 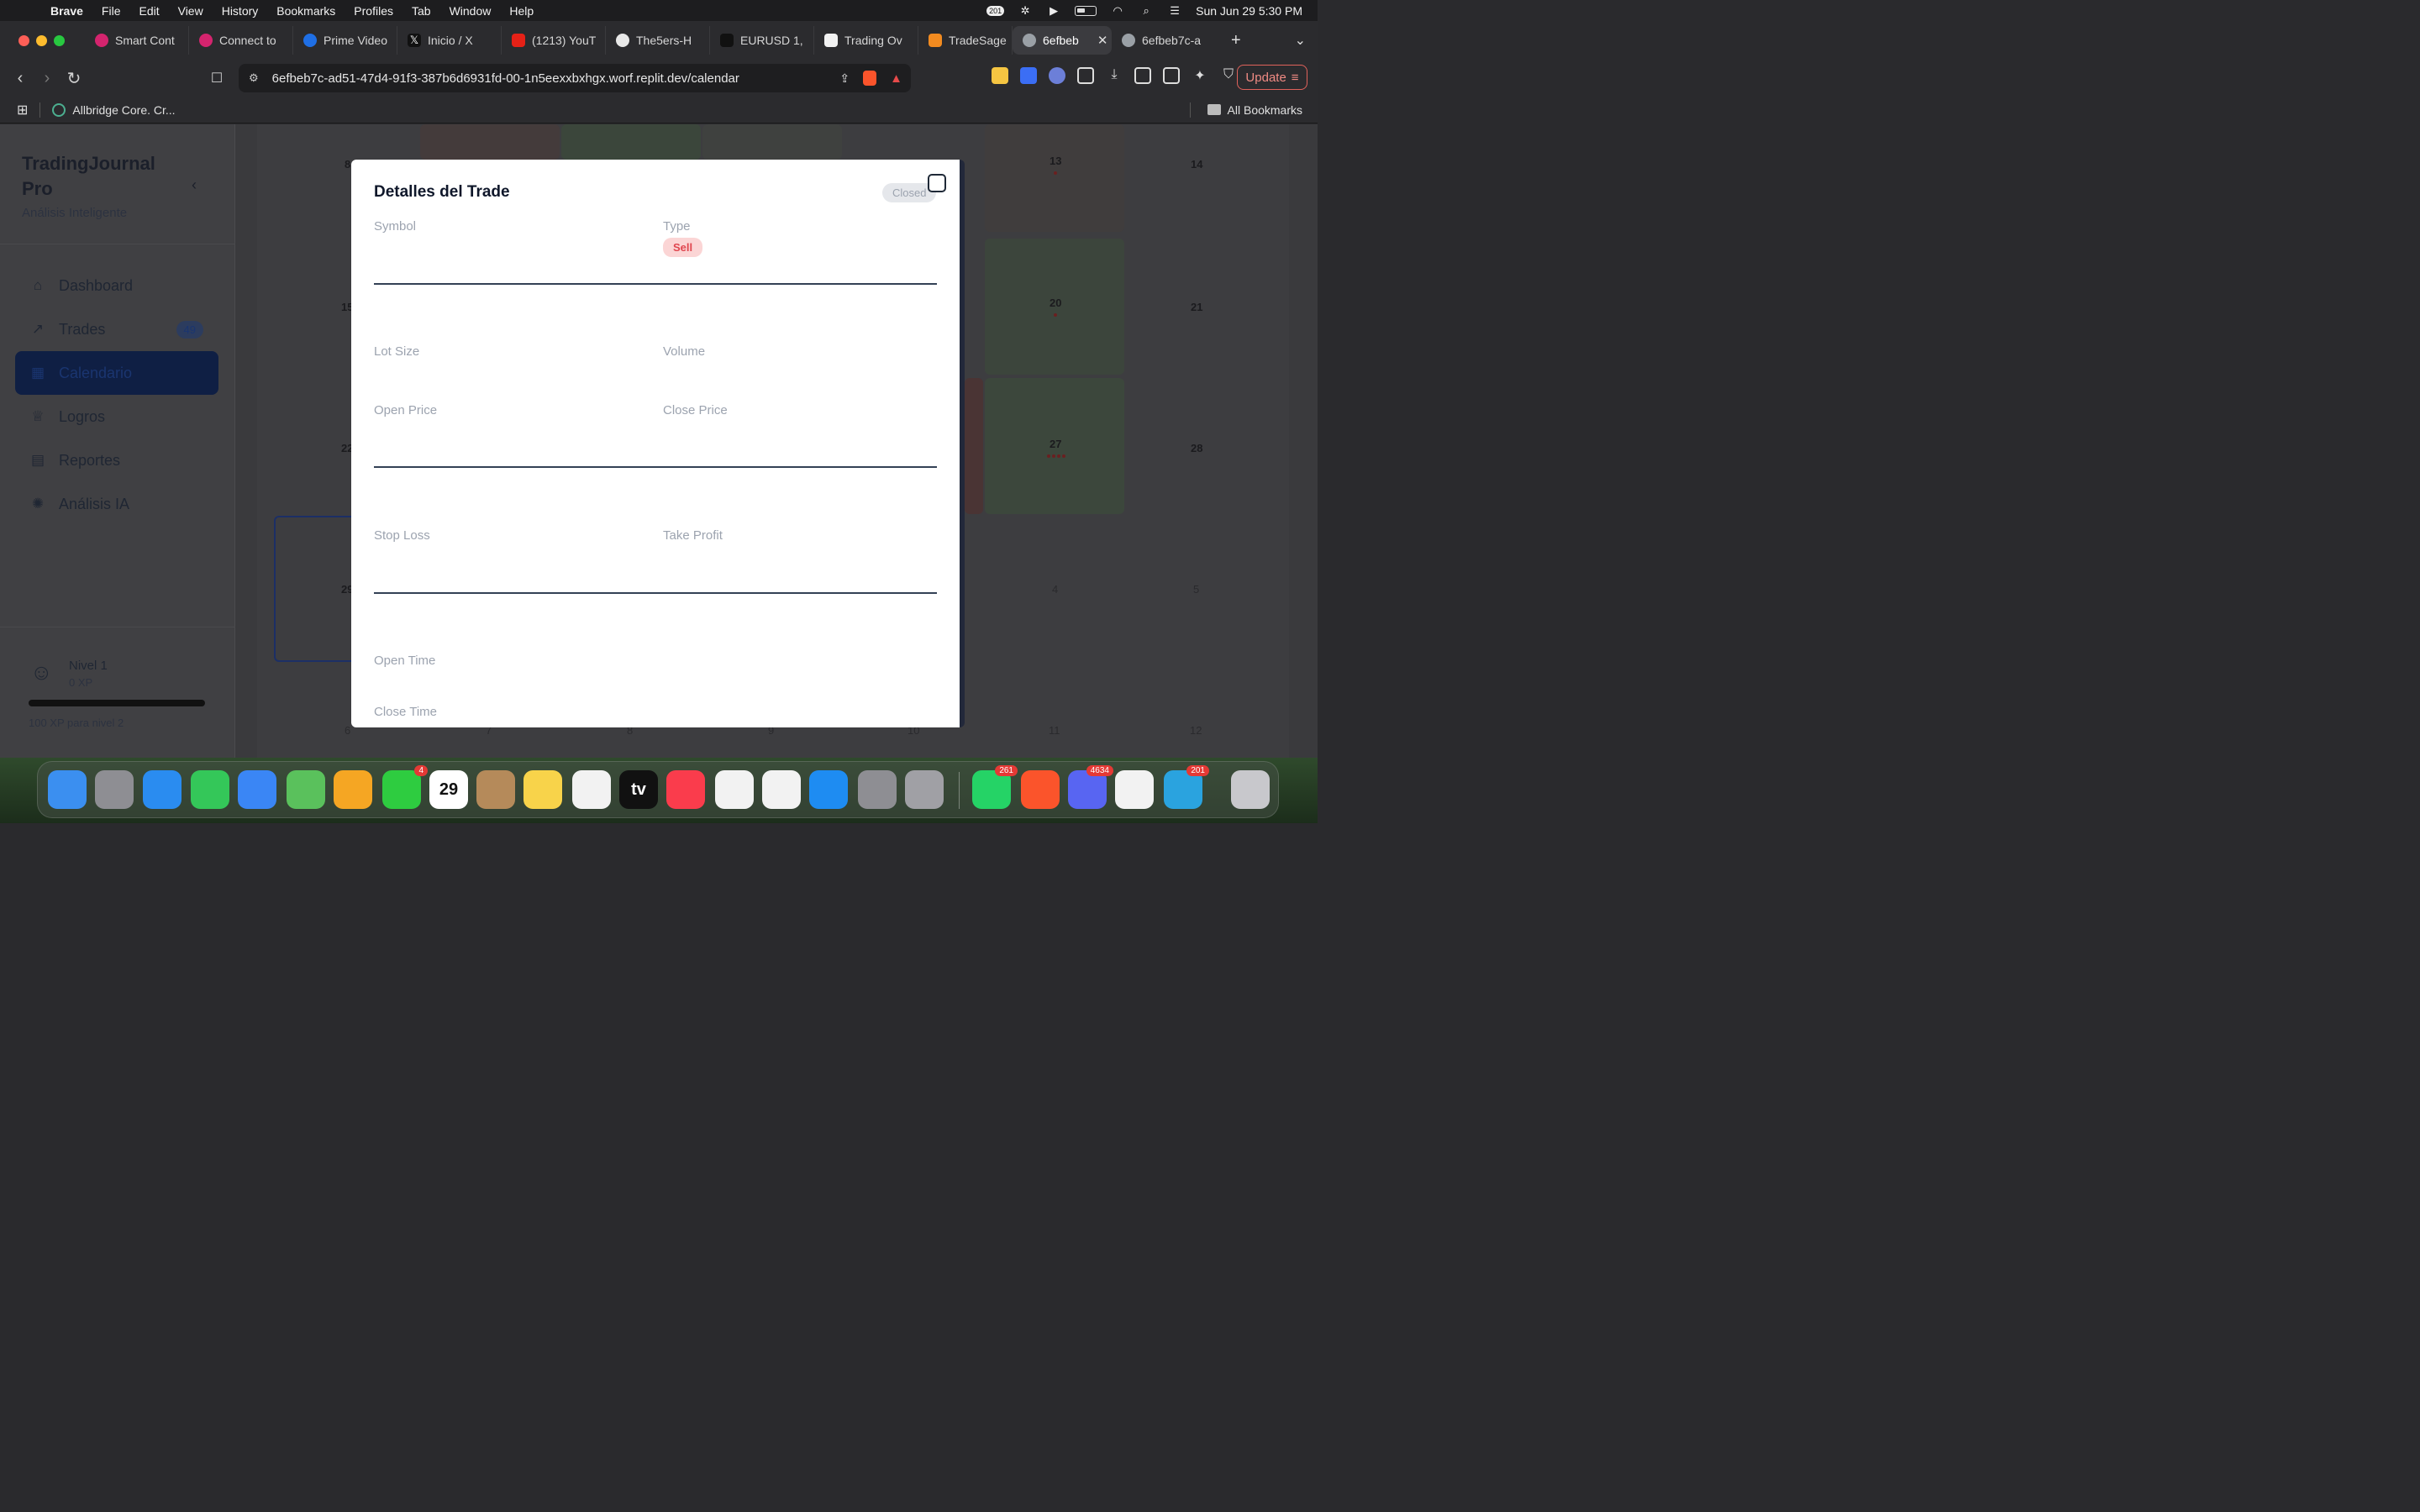 I want to click on music-icon, so click(x=686, y=789).